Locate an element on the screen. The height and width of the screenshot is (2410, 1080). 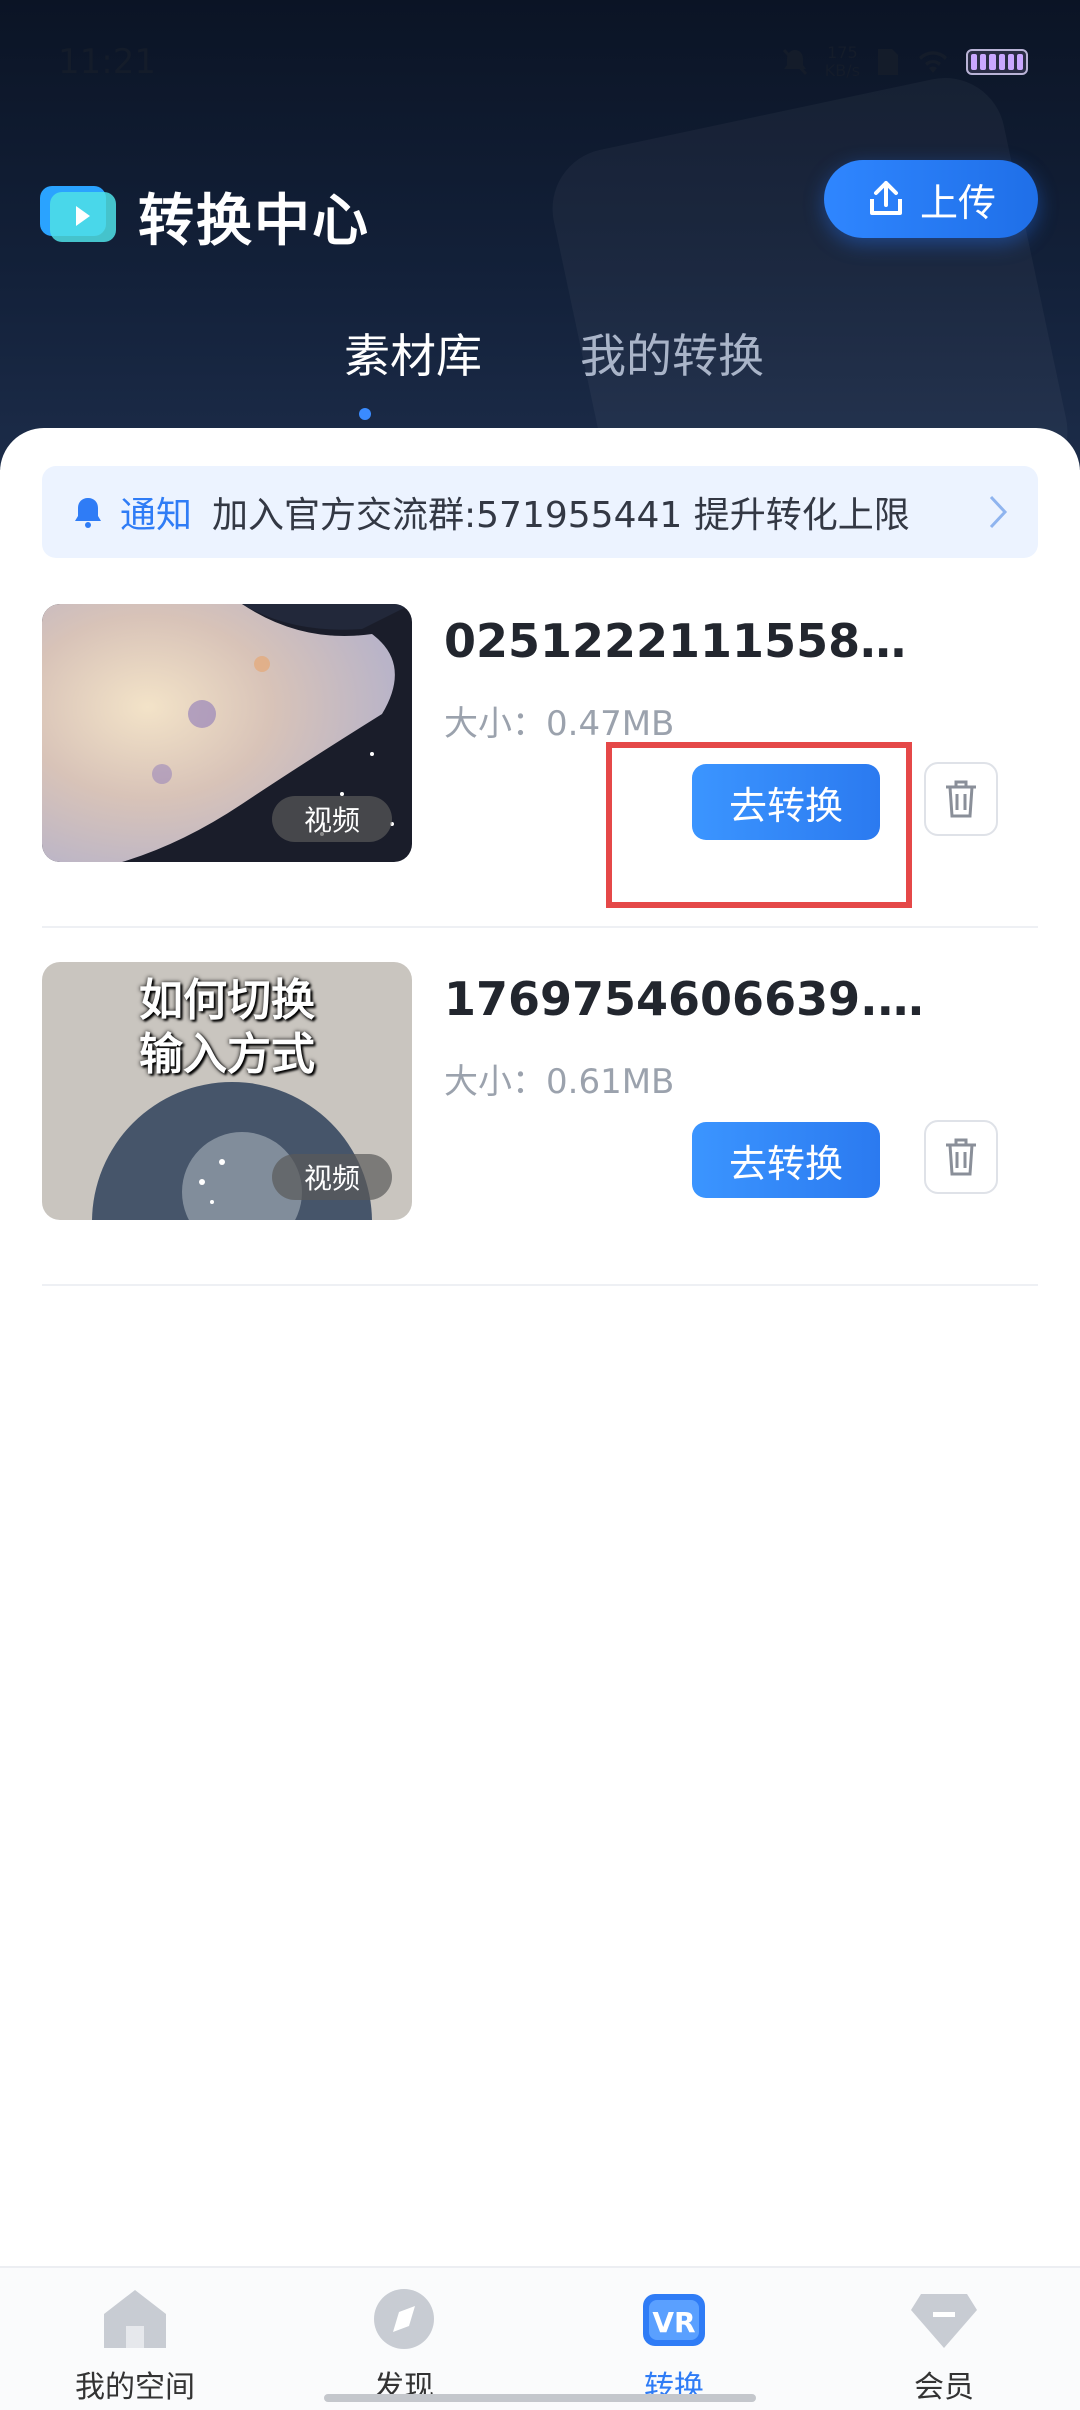
active-tab-dot is located at coordinates (365, 414).